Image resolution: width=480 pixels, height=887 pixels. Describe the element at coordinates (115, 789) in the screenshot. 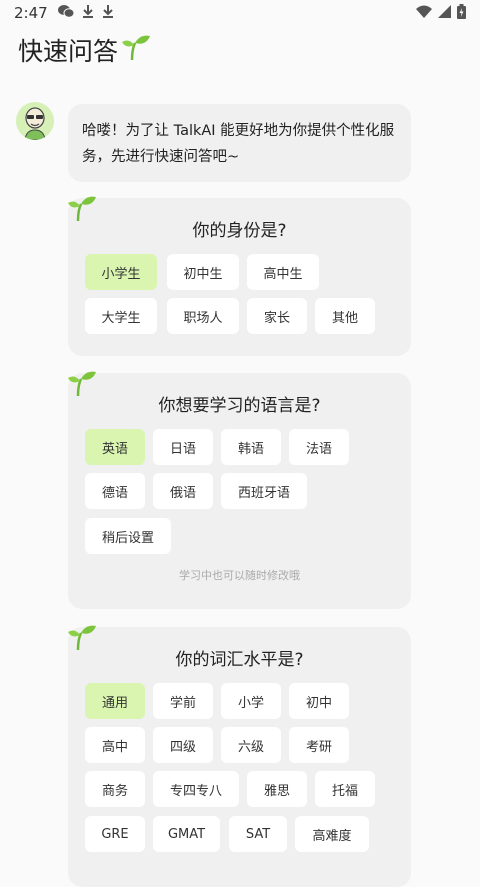

I see `q3-option-8: 商务` at that location.